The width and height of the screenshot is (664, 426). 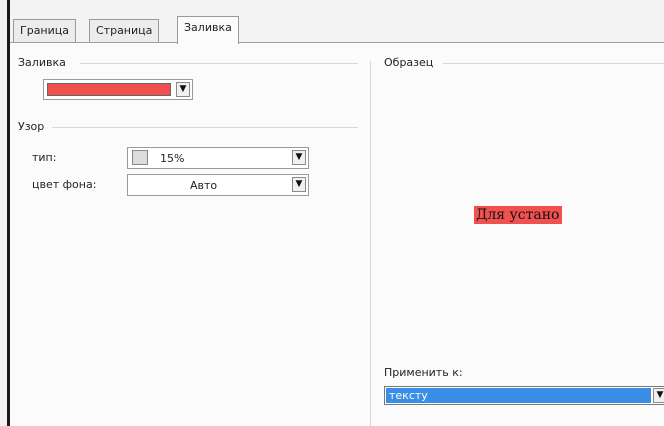 I want to click on tab-fill-label: Заливка, so click(x=208, y=27).